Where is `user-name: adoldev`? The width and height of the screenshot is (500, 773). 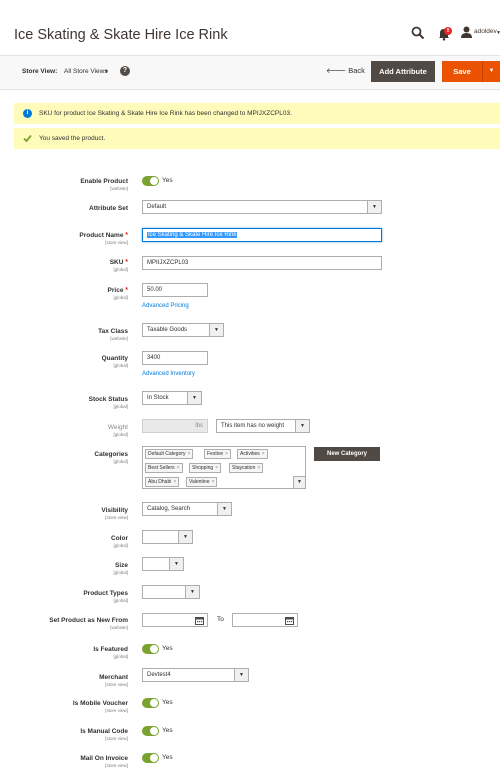
user-name: adoldev is located at coordinates (485, 31).